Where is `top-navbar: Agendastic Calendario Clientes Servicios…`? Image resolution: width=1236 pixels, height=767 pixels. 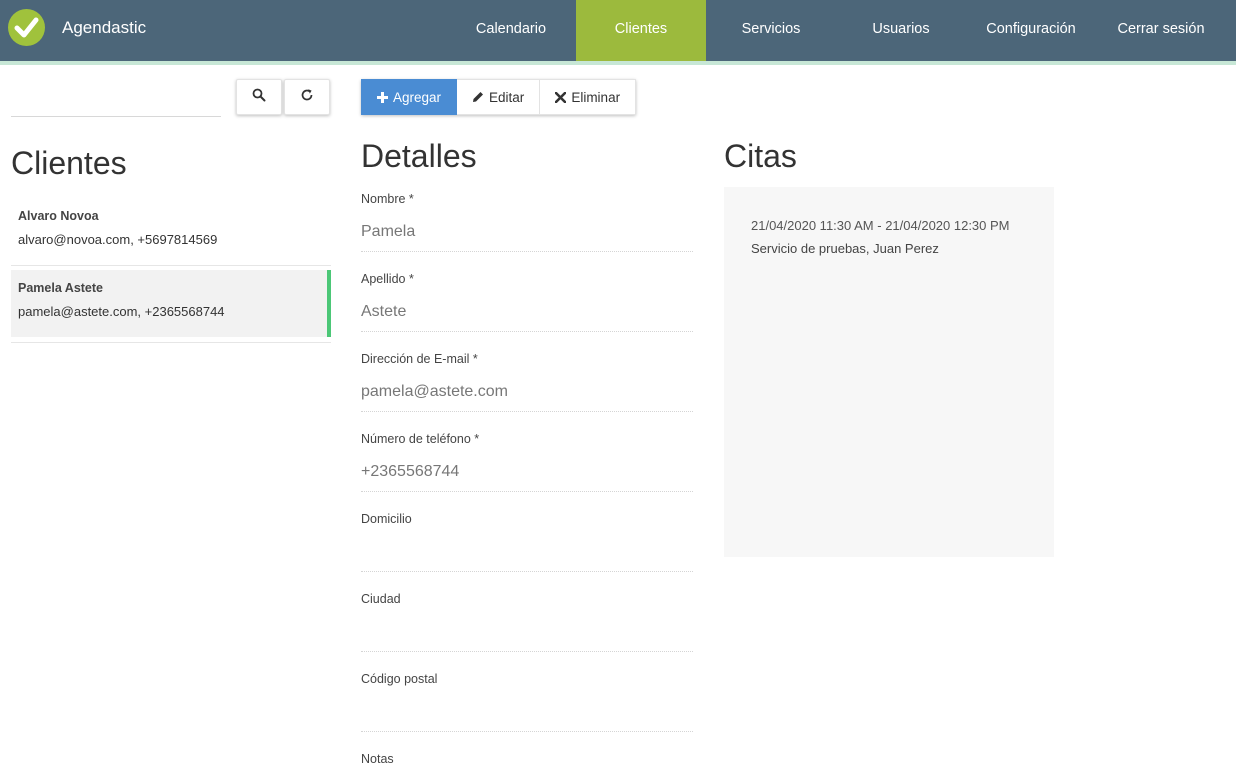
top-navbar: Agendastic Calendario Clientes Servicios… is located at coordinates (618, 30).